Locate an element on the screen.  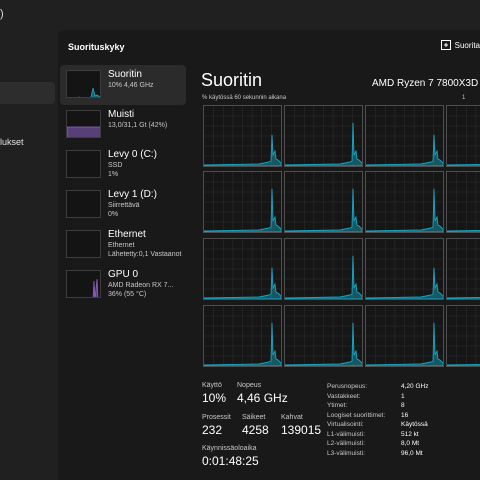
run-new-task-button: Suorita is located at coordinates (460, 45).